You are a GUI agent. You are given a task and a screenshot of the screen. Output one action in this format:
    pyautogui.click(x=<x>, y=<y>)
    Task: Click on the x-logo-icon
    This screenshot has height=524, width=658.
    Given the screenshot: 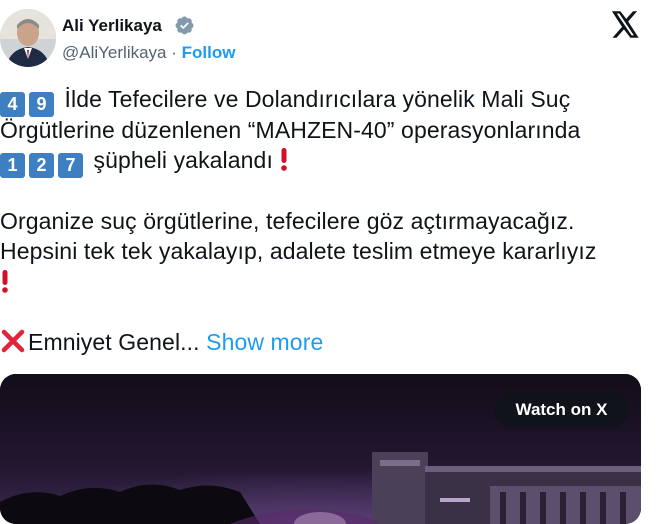 What is the action you would take?
    pyautogui.click(x=625, y=24)
    